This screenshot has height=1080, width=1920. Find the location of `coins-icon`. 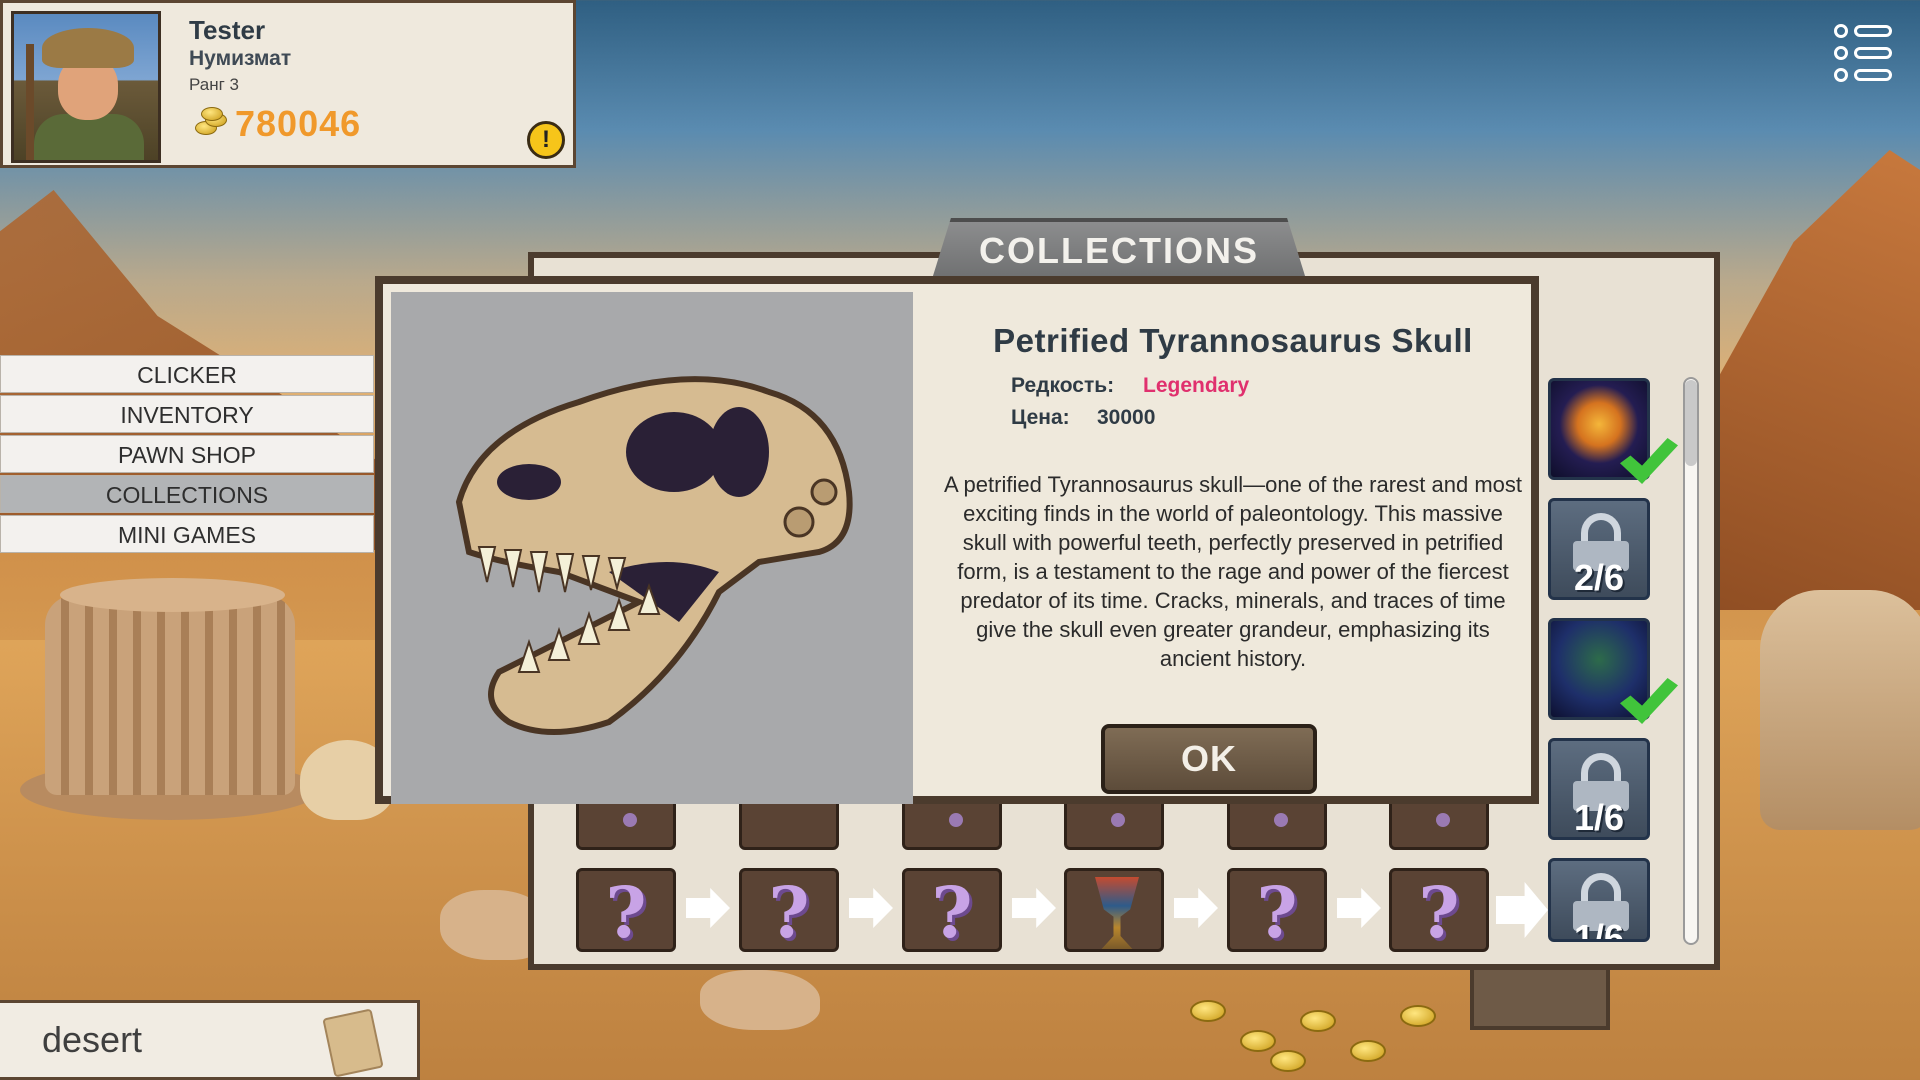

coins-icon is located at coordinates (211, 122).